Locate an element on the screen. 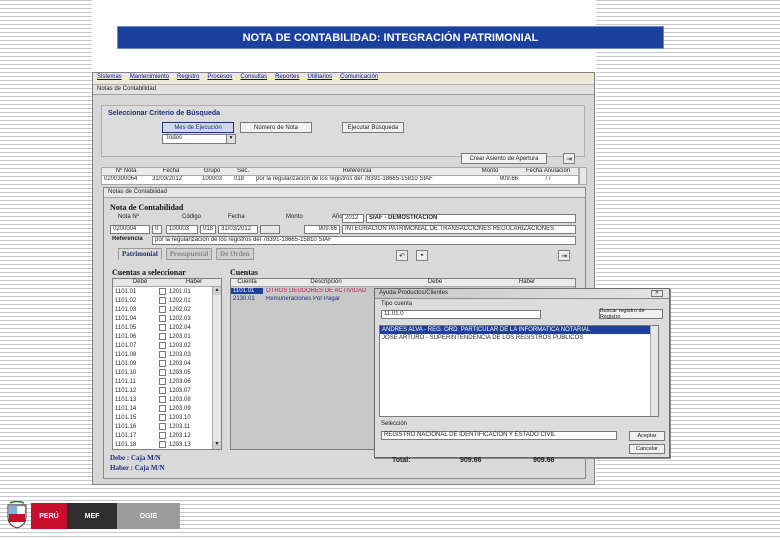 This screenshot has width=780, height=540. popup-list-scrollbar is located at coordinates (654, 371).